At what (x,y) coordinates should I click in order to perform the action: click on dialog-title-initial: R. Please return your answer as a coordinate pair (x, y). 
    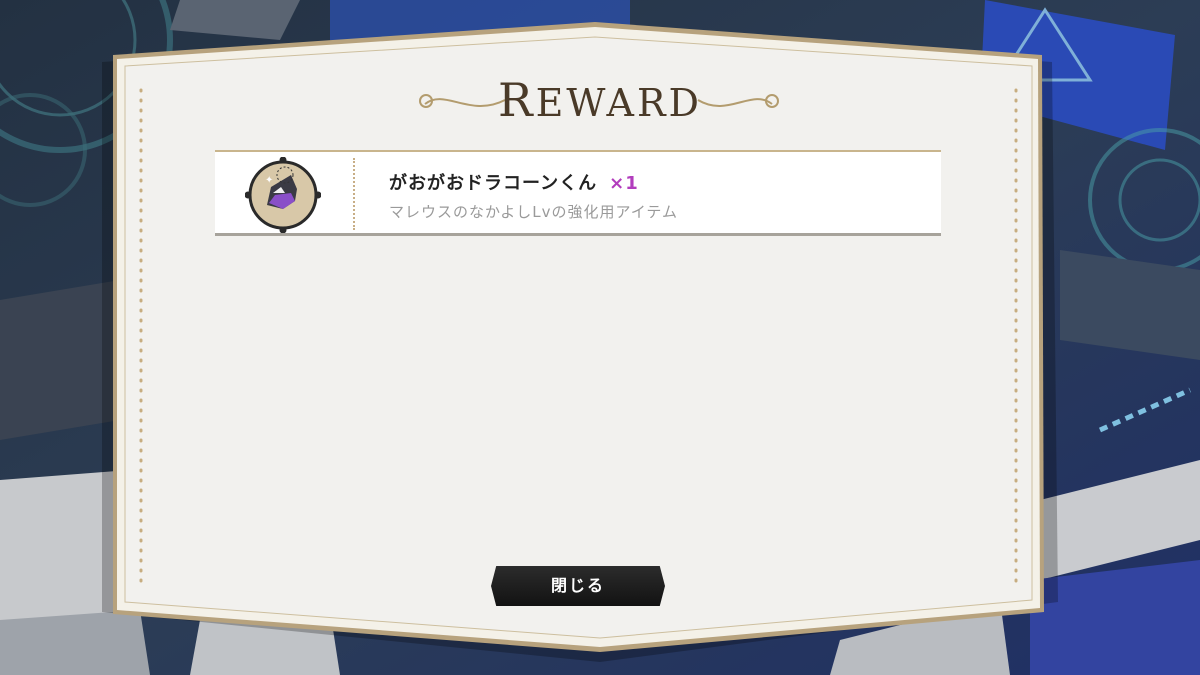
    Looking at the image, I should click on (516, 100).